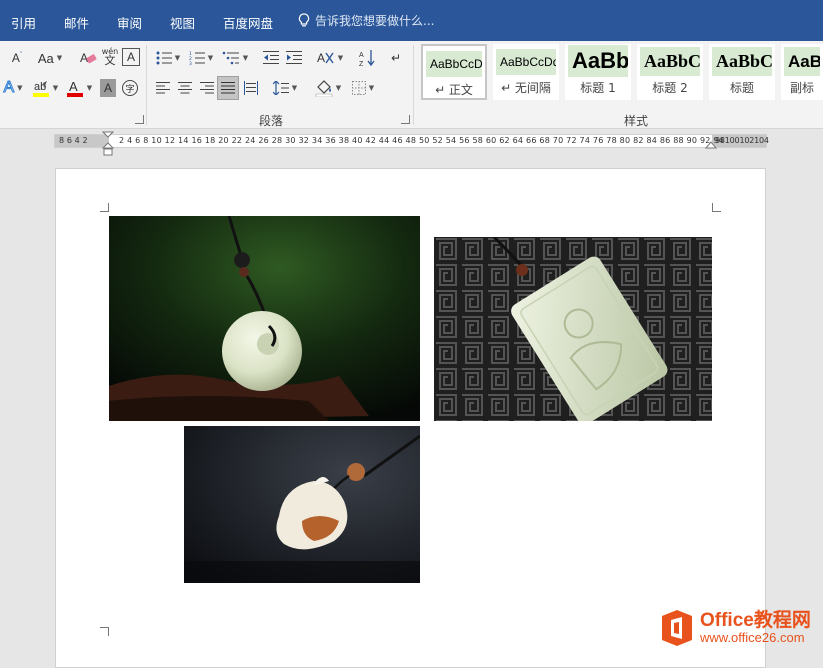 This screenshot has height=668, width=823. Describe the element at coordinates (802, 72) in the screenshot. I see `style-subtitle: AaBl 副标` at that location.